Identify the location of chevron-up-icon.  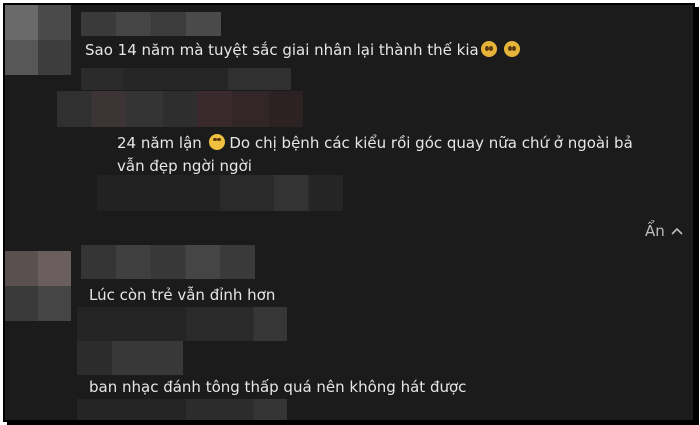
(677, 231).